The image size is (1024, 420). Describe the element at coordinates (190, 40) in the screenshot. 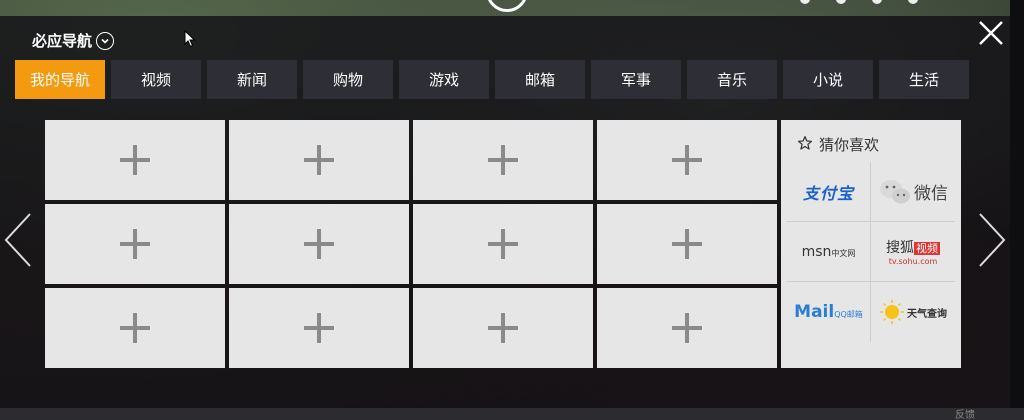

I see `mouse-cursor-icon` at that location.